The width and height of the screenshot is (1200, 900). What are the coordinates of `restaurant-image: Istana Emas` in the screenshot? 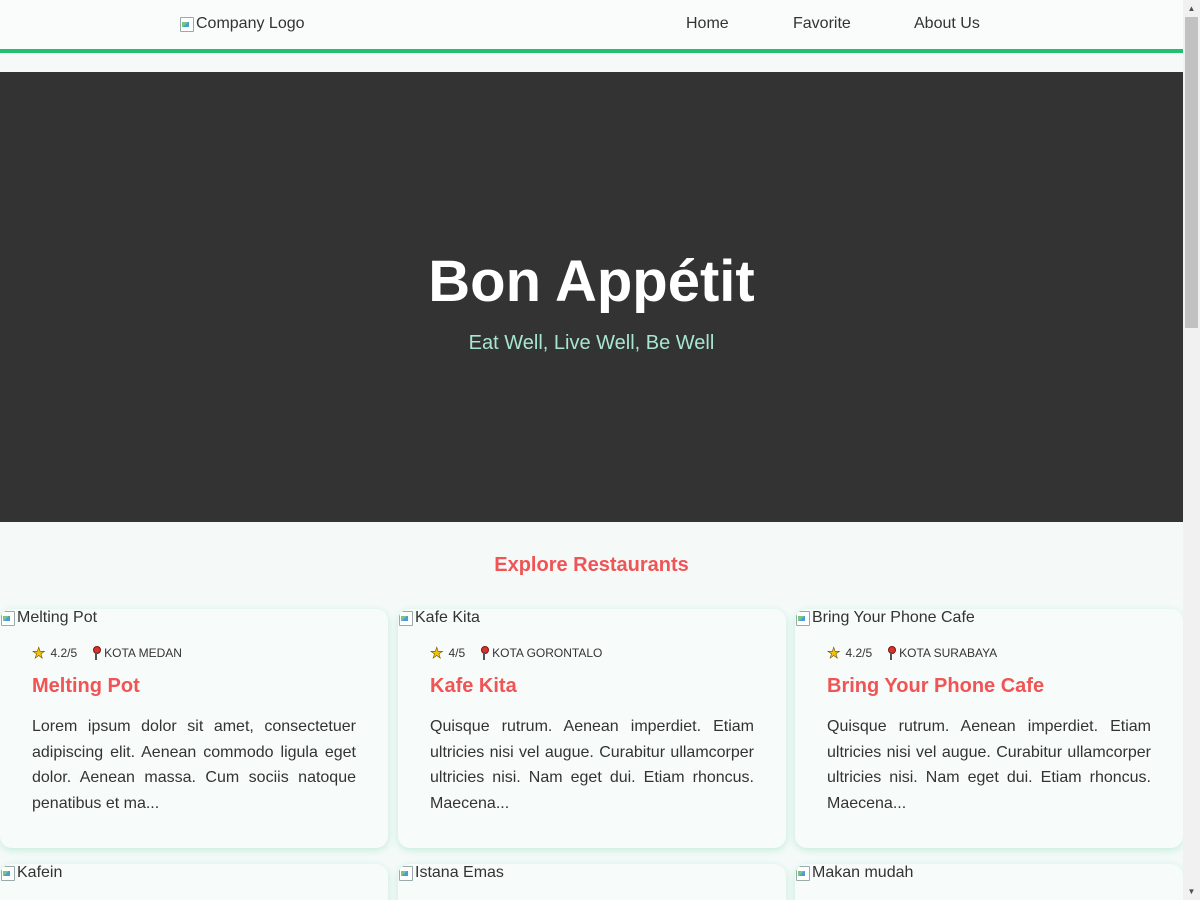 It's located at (451, 873).